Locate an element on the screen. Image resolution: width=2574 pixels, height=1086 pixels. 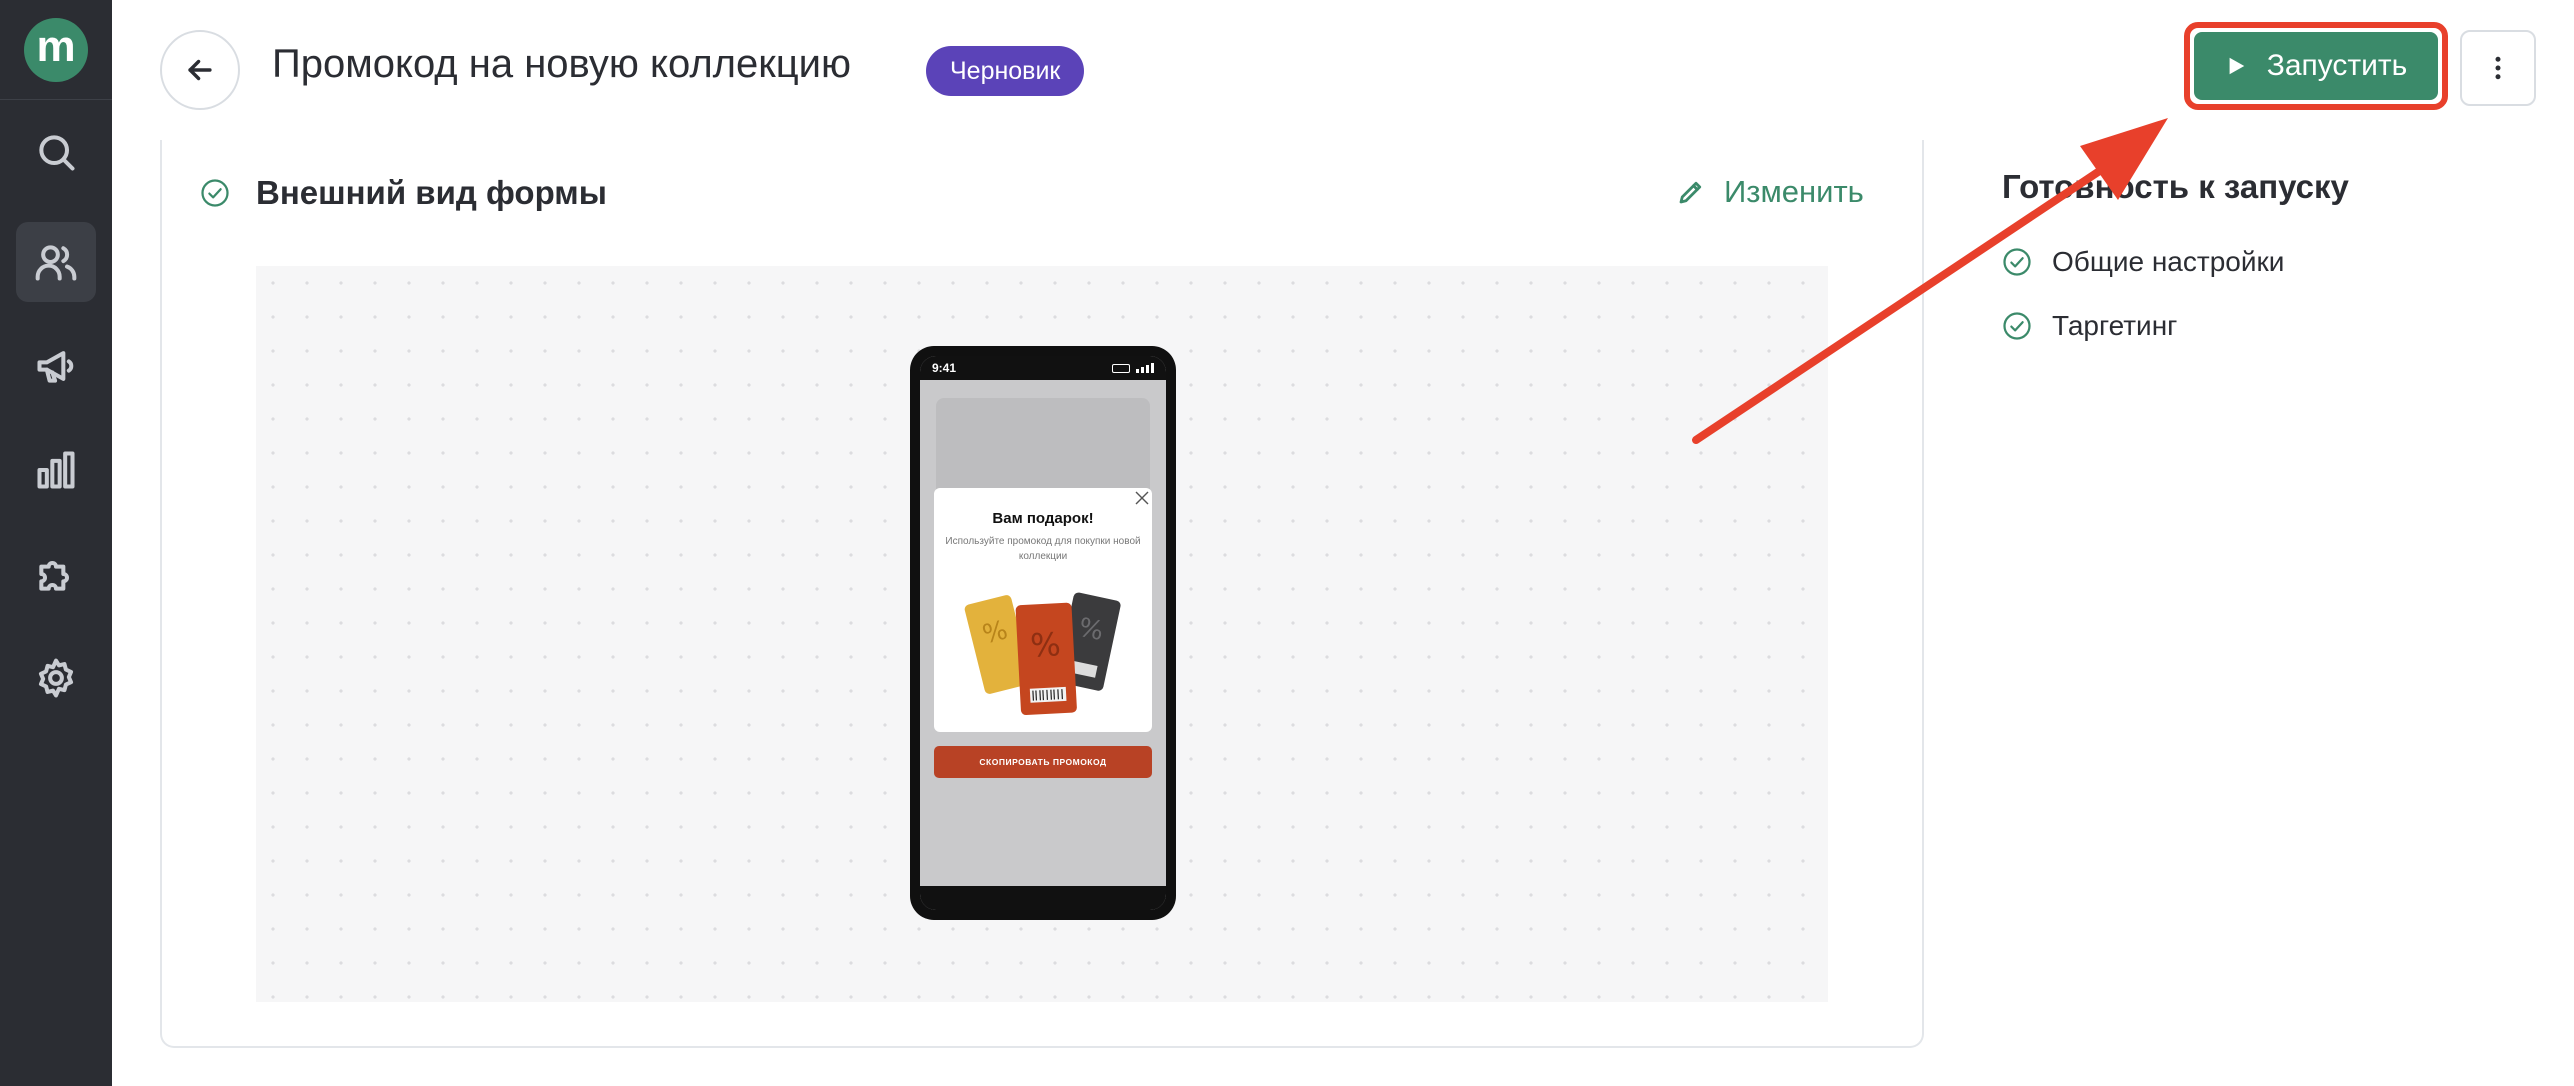
sidebar-item-integrations is located at coordinates (56, 574).